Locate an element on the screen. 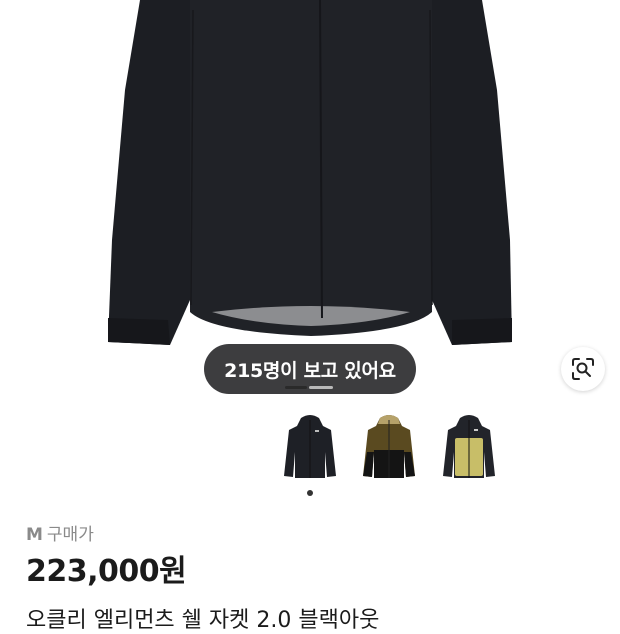  size-code: M is located at coordinates (34, 535).